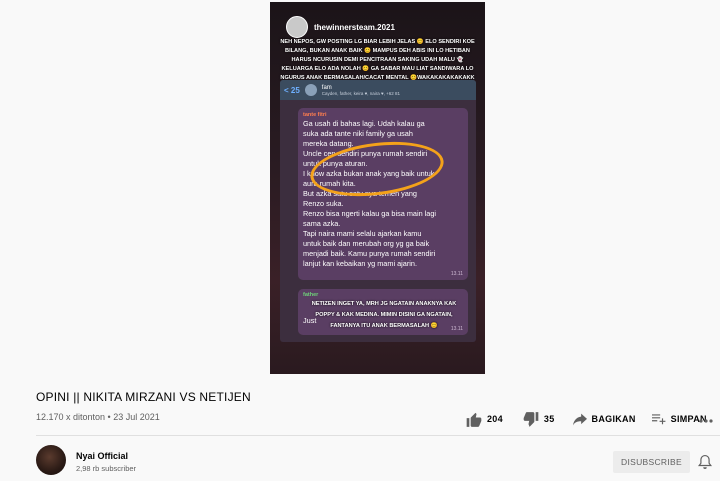 The width and height of the screenshot is (720, 481). I want to click on chat-sender-1: tante fitri, so click(315, 115).